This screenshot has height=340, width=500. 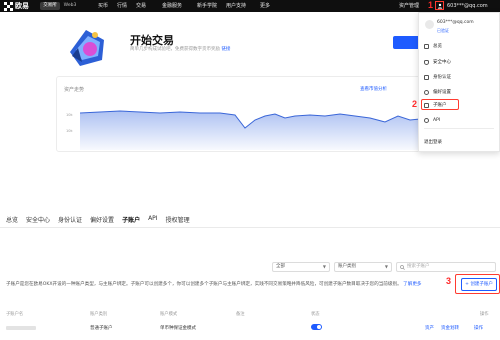 I want to click on nav-finance: 金融服务, so click(x=172, y=6).